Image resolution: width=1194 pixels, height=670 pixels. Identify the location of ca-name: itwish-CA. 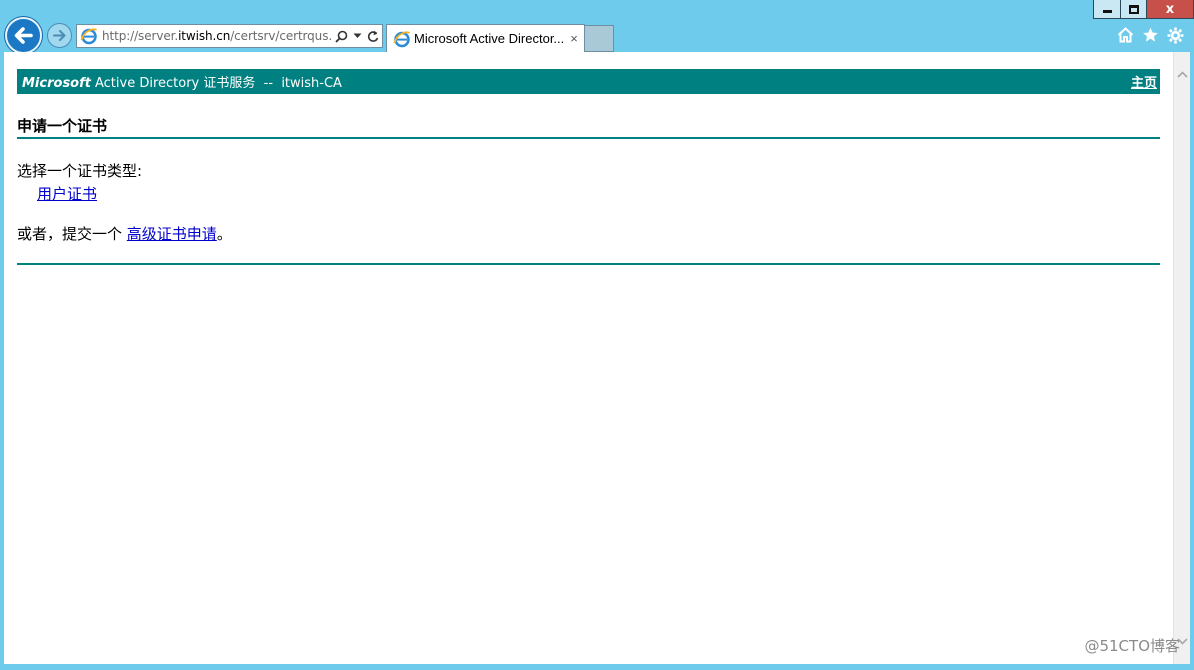
(311, 83).